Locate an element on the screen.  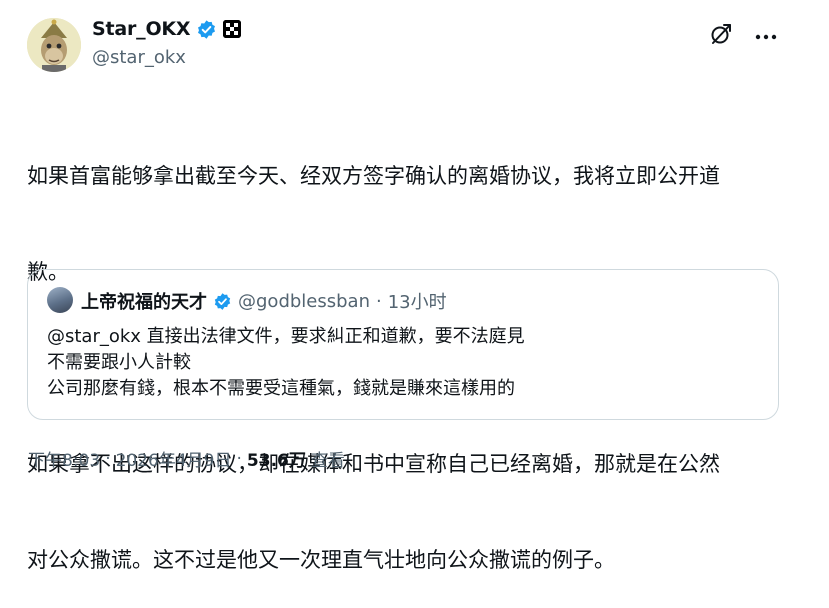
tweet-meta: 下午8:03 · 2026年4月9日 · 53.6万 查看 is located at coordinates (186, 459).